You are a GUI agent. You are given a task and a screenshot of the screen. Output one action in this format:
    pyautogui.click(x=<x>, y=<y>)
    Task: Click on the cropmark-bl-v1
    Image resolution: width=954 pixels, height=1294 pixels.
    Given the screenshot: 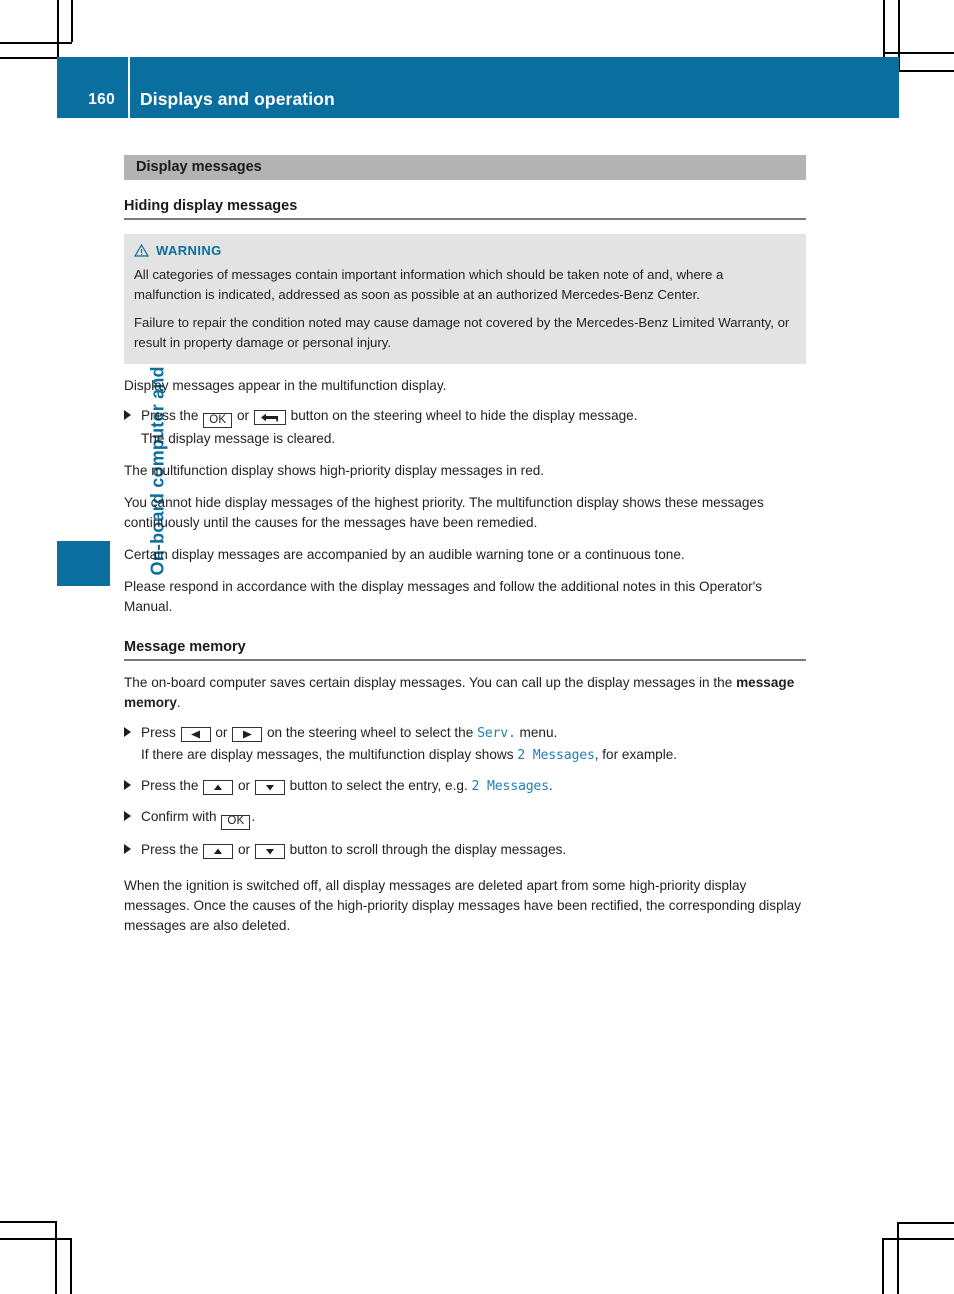 What is the action you would take?
    pyautogui.click(x=56, y=1257)
    